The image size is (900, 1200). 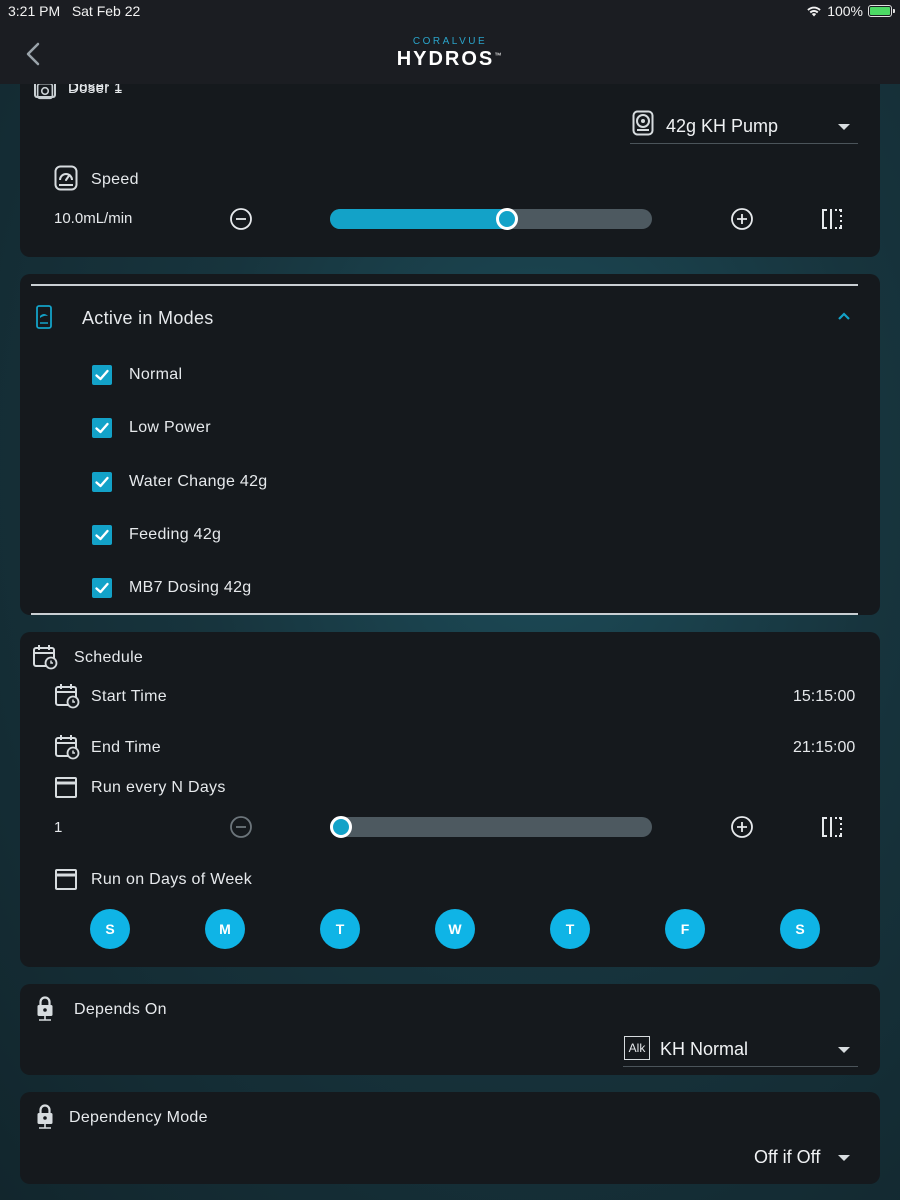 What do you see at coordinates (450, 59) in the screenshot?
I see `logo-product: HYDROS™` at bounding box center [450, 59].